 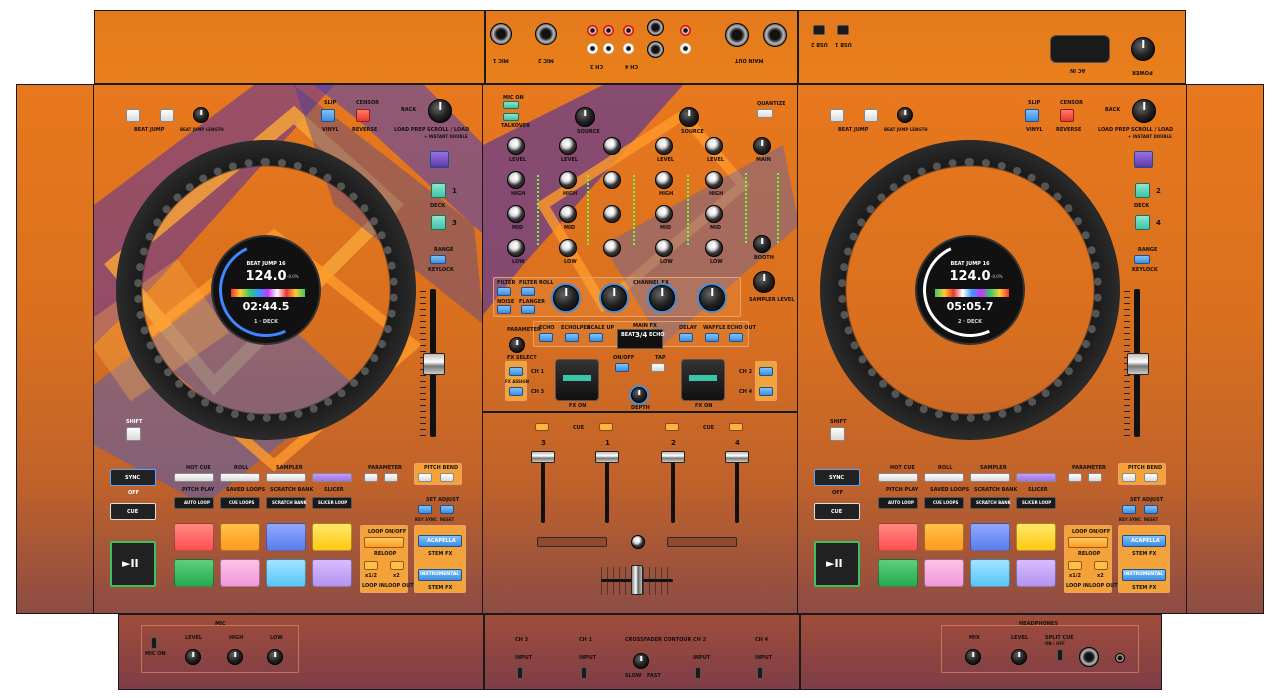 What do you see at coordinates (736, 427) in the screenshot?
I see `cue-ch4-button` at bounding box center [736, 427].